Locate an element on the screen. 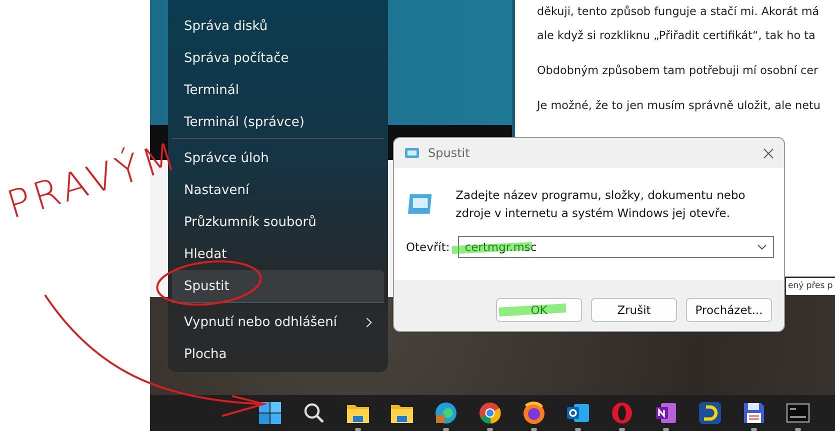 This screenshot has height=431, width=835. menu-item: Terminál is located at coordinates (278, 90).